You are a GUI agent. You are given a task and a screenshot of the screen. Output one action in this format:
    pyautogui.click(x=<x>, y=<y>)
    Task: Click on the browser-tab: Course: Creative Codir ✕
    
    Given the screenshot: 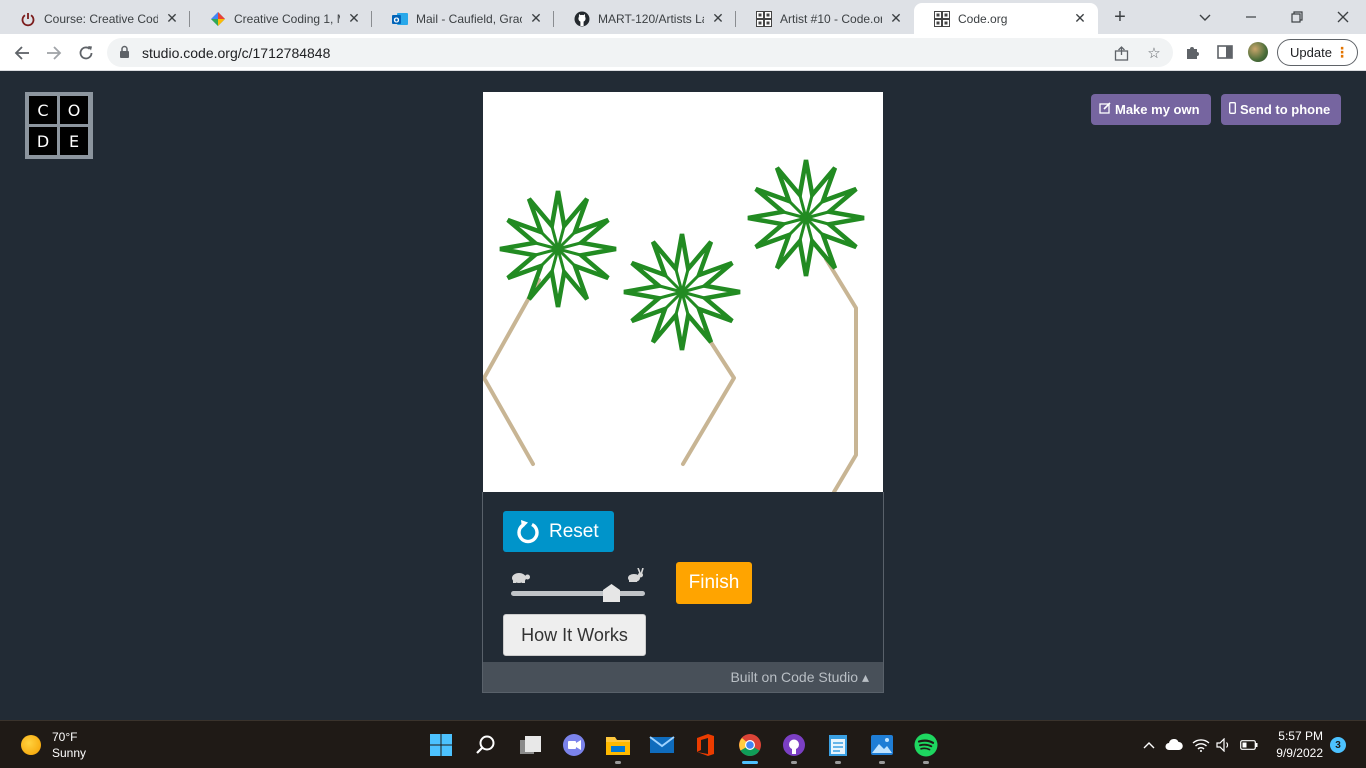 What is the action you would take?
    pyautogui.click(x=95, y=18)
    